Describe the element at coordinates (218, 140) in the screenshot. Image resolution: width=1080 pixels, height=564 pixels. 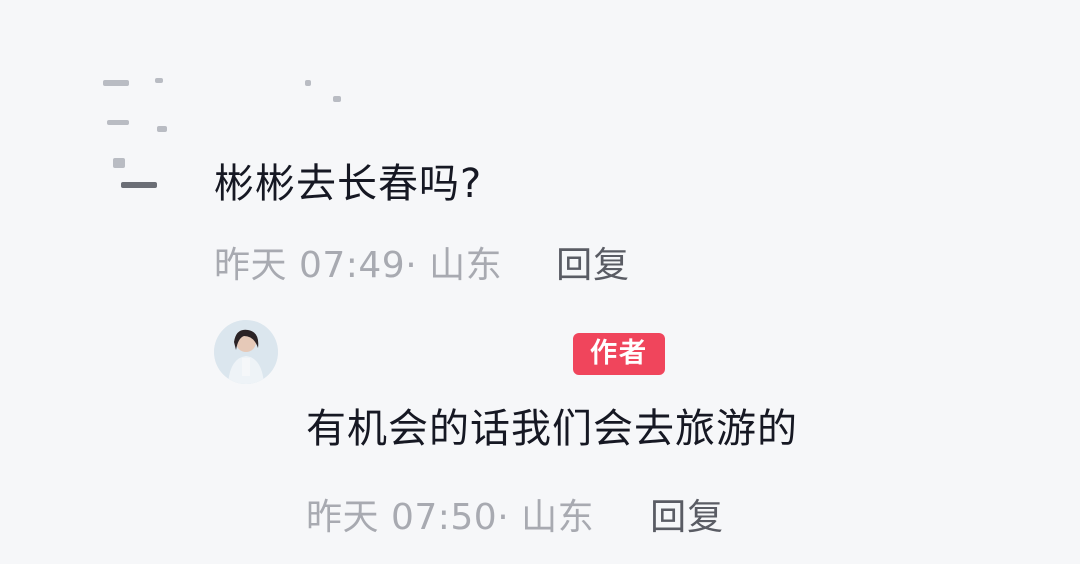
I see `redacted-avatar` at that location.